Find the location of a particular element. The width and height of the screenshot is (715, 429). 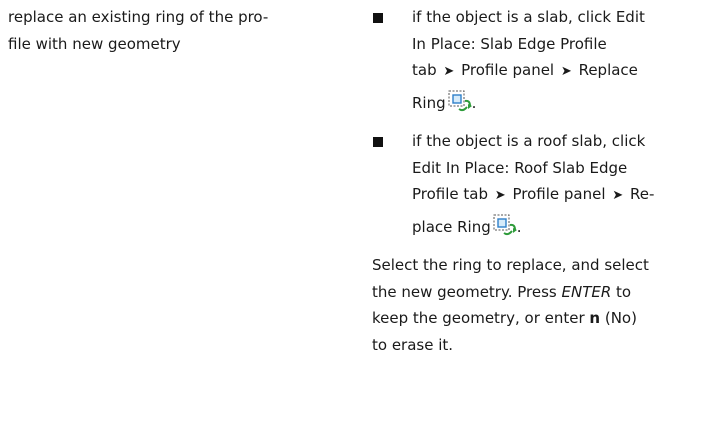

bullet-line: if the object is a roof slab, click is located at coordinates (529, 141).